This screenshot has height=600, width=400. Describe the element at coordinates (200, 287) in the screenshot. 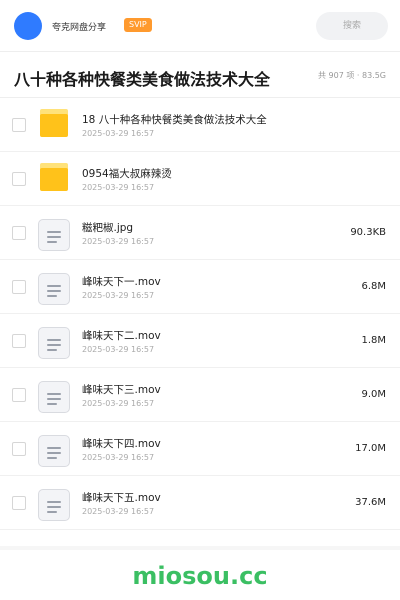

I see `list-item: 峰味天下一.mov 2025-03-29 16:57 6.8M` at that location.